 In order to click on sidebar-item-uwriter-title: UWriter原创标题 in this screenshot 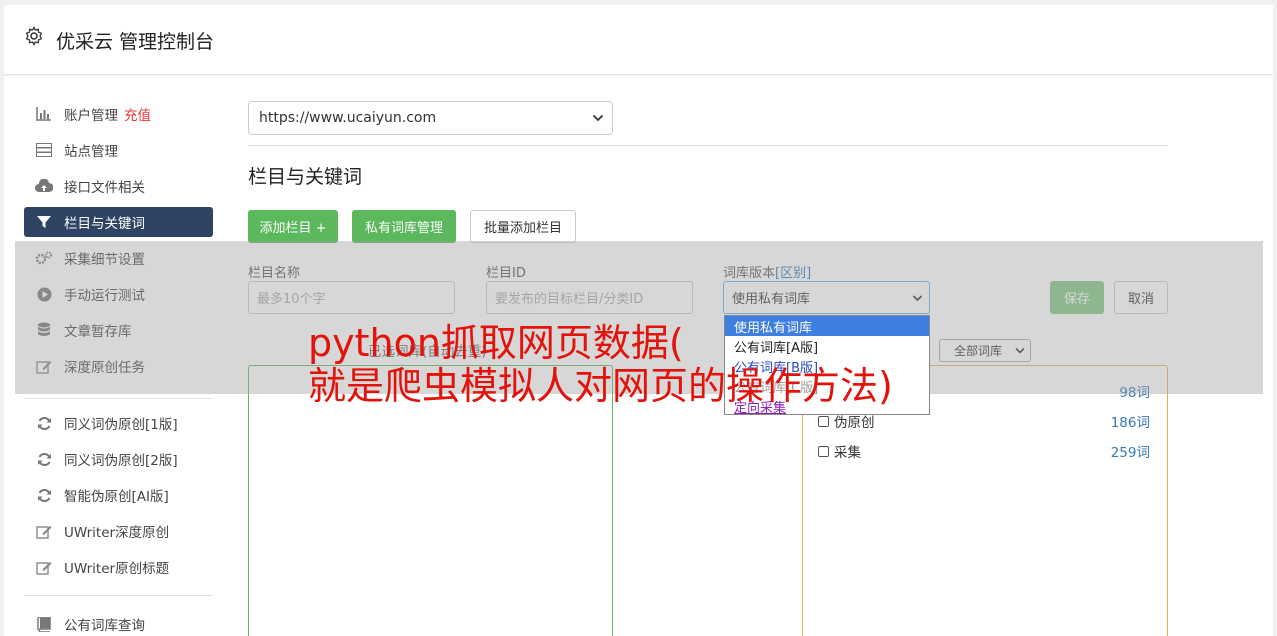, I will do `click(118, 567)`.